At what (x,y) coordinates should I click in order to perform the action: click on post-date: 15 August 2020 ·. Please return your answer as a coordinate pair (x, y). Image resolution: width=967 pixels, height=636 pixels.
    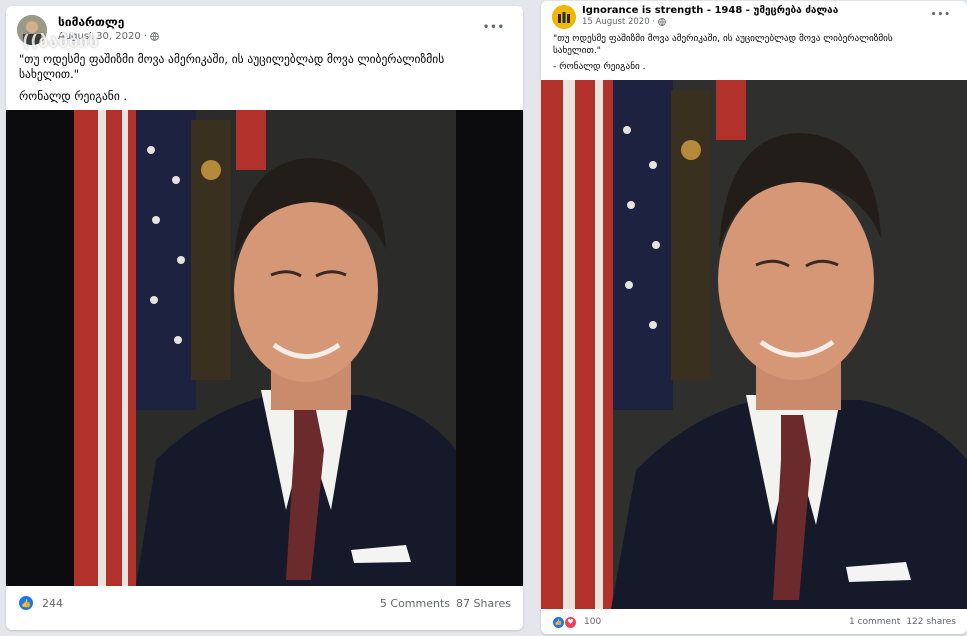
    Looking at the image, I should click on (618, 22).